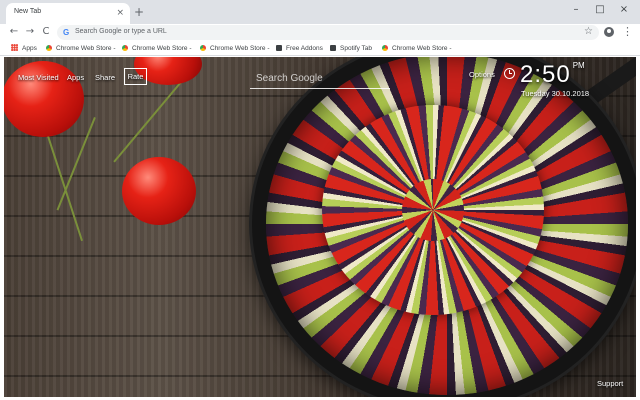 Image resolution: width=640 pixels, height=400 pixels. Describe the element at coordinates (28, 11) in the screenshot. I see `tab-title: New Tab` at that location.